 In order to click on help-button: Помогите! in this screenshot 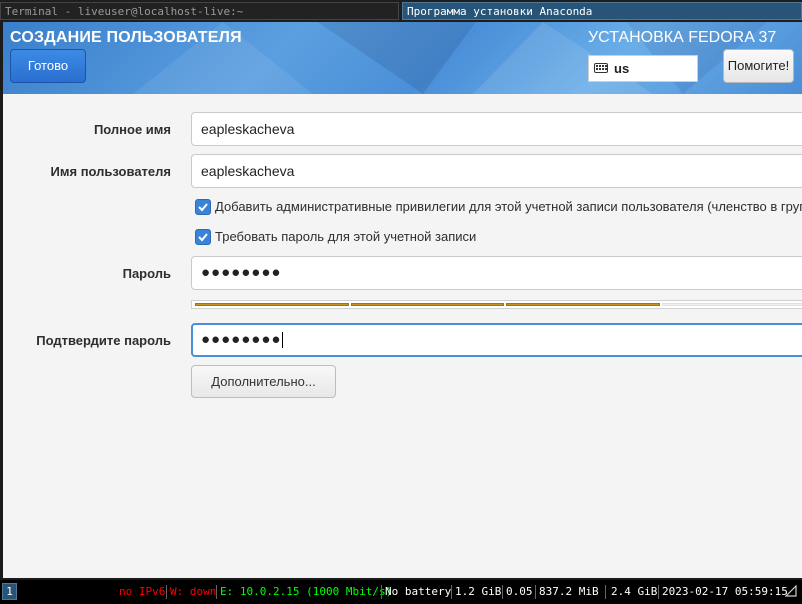, I will do `click(758, 66)`.